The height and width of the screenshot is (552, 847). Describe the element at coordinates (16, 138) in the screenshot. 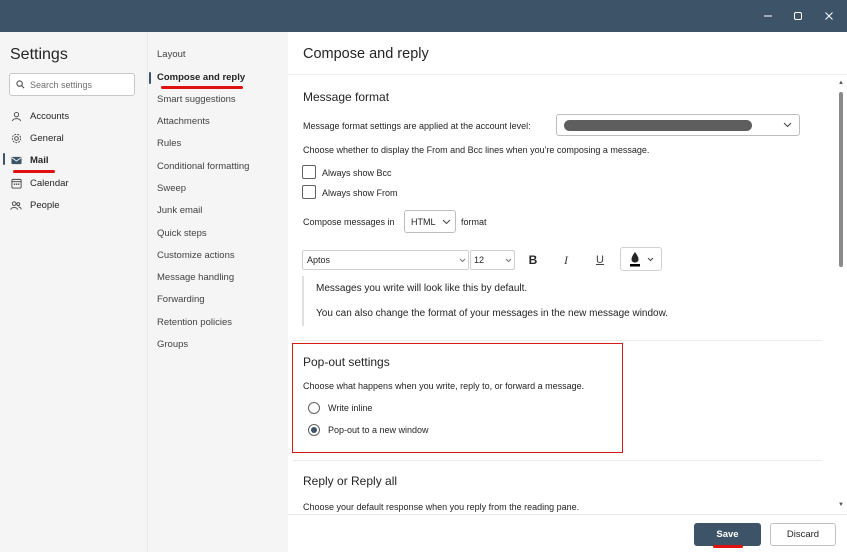

I see `gear-icon` at that location.